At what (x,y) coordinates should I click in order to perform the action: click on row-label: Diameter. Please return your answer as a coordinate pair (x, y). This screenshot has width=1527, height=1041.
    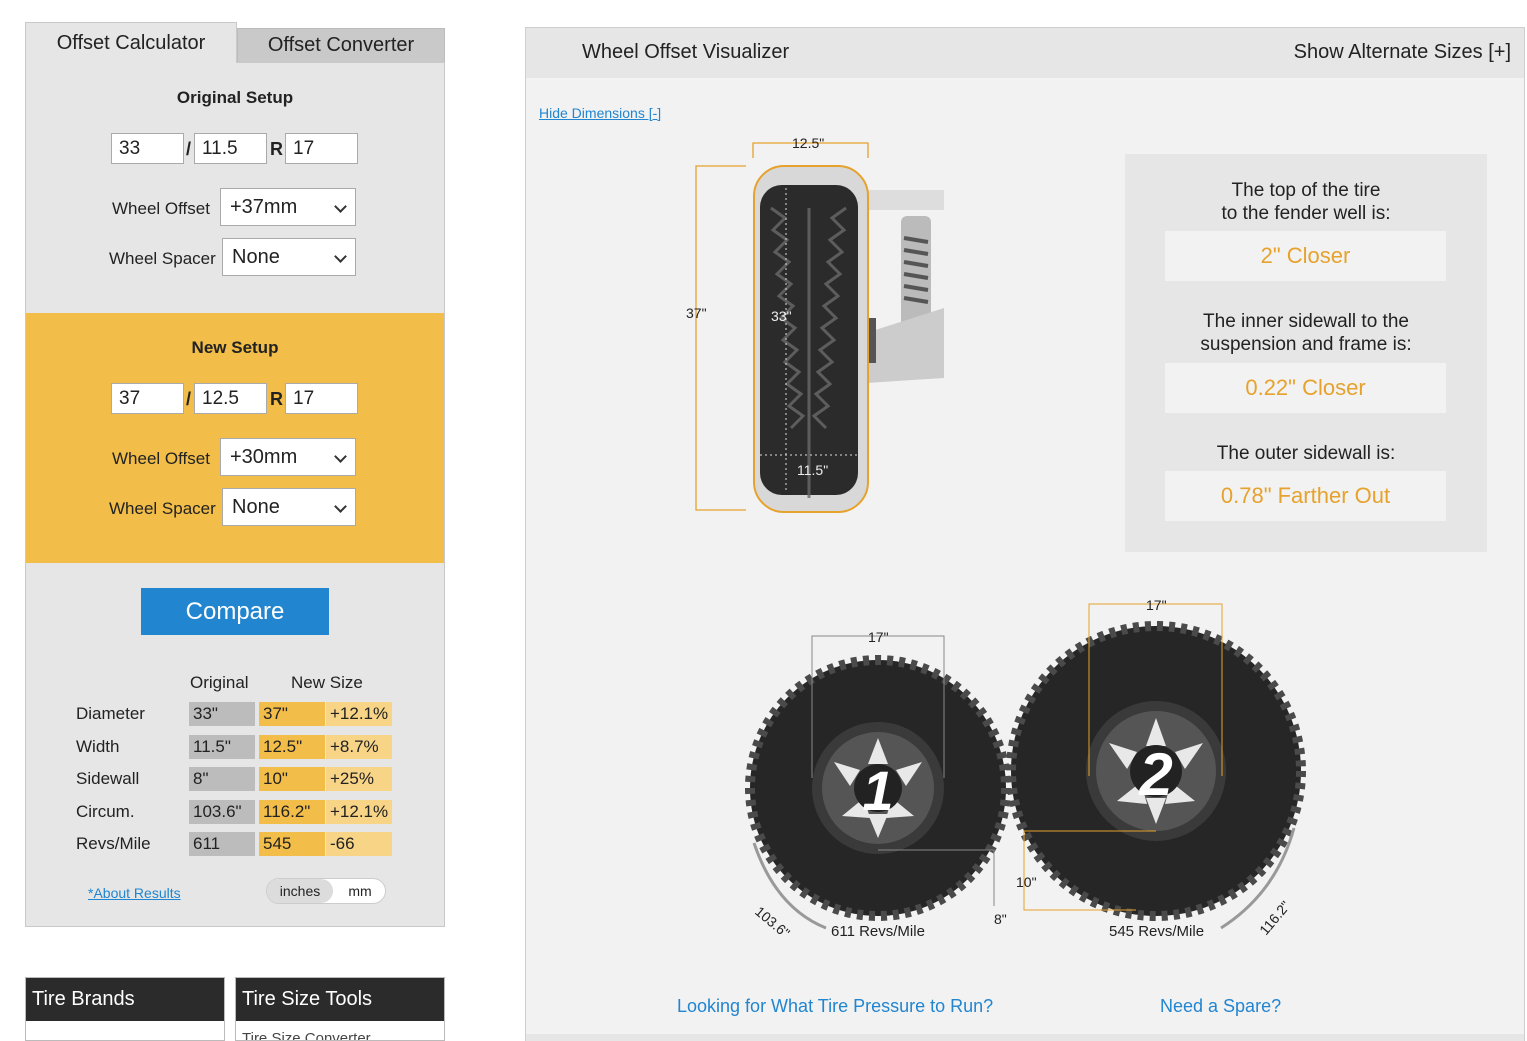
    Looking at the image, I should click on (110, 713).